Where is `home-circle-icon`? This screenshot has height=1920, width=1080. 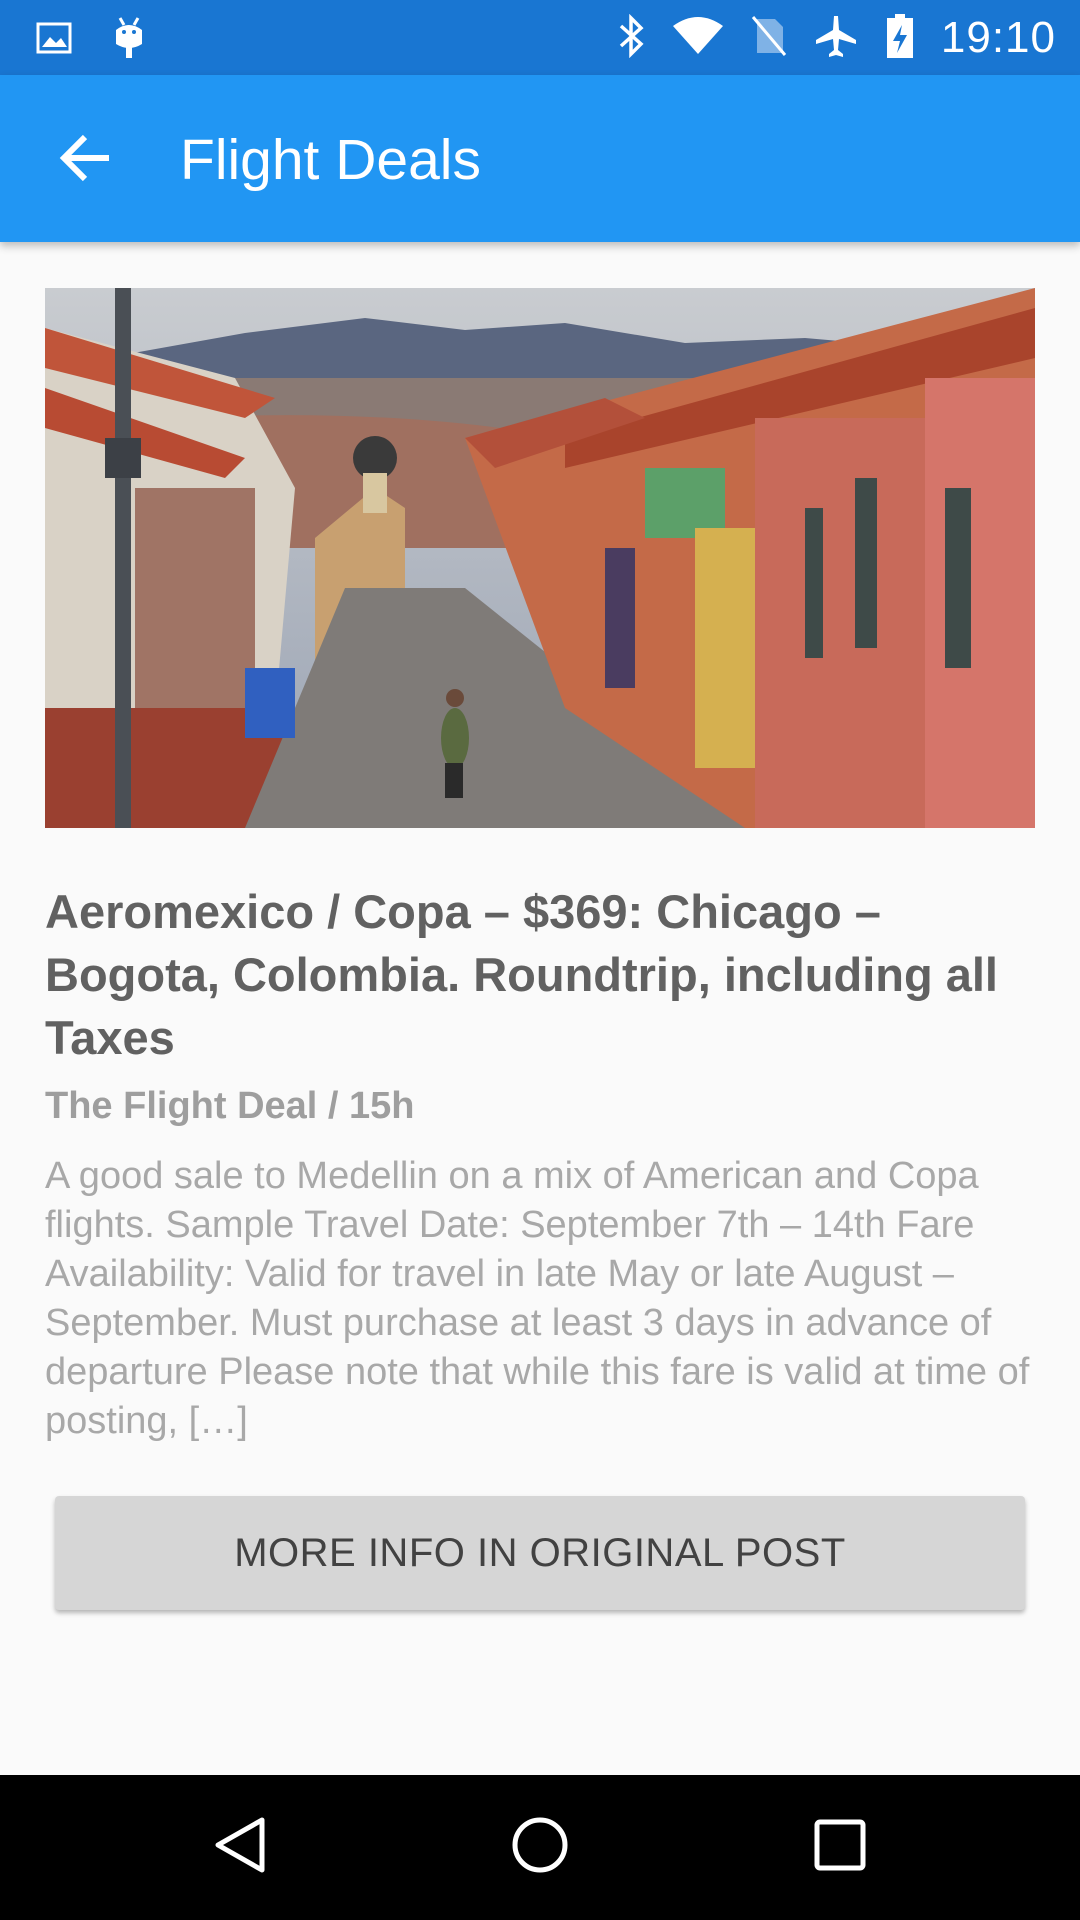 home-circle-icon is located at coordinates (540, 1847).